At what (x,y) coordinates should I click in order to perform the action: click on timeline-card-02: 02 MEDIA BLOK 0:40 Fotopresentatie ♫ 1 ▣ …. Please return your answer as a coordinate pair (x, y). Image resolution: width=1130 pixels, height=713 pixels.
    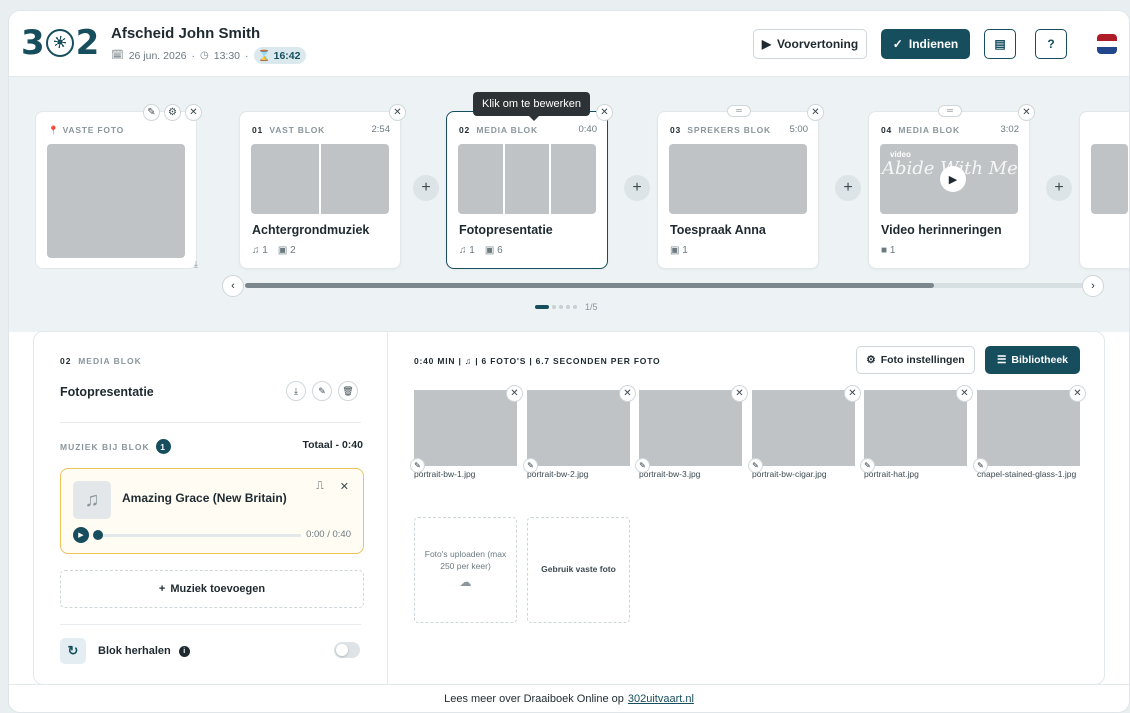
    Looking at the image, I should click on (529, 186).